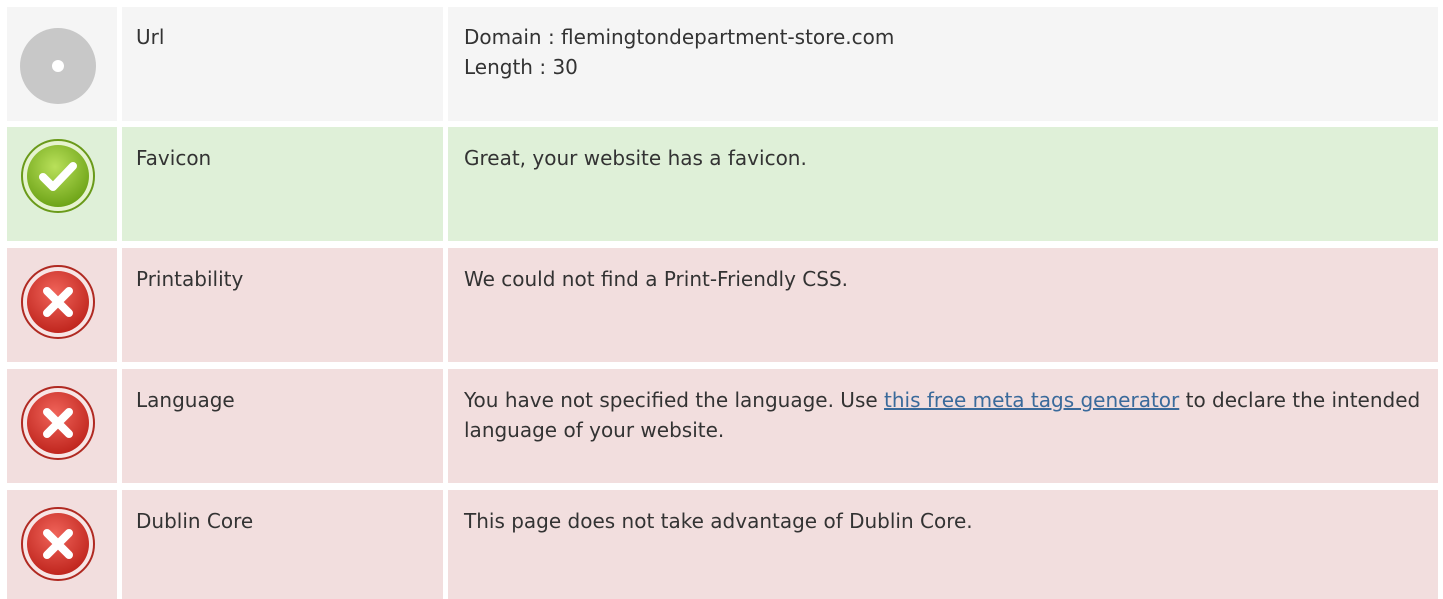 The height and width of the screenshot is (599, 1443). I want to click on check-icon, so click(58, 176).